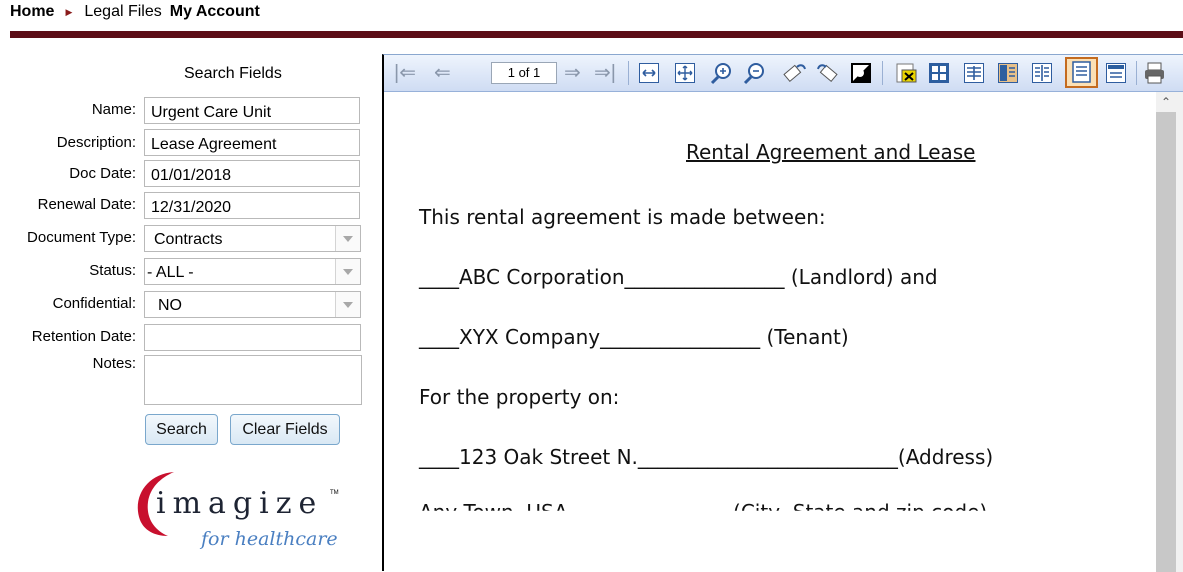  Describe the element at coordinates (405, 73) in the screenshot. I see `first-page-icon: |⇐` at that location.